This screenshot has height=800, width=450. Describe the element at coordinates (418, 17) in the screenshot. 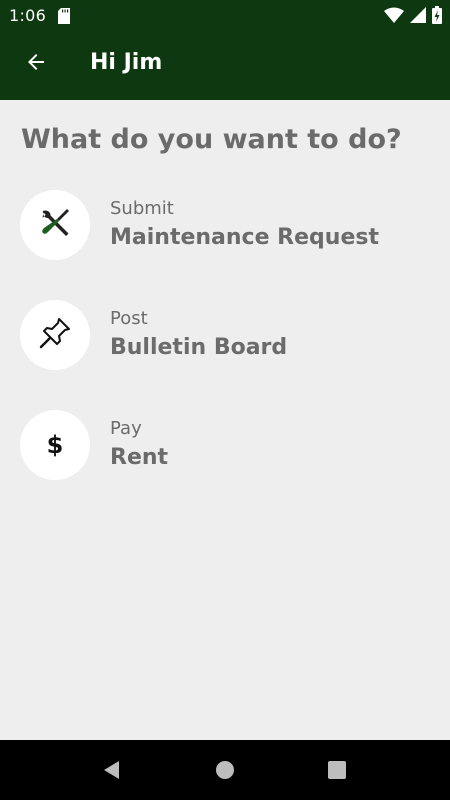

I see `signal-icon` at that location.